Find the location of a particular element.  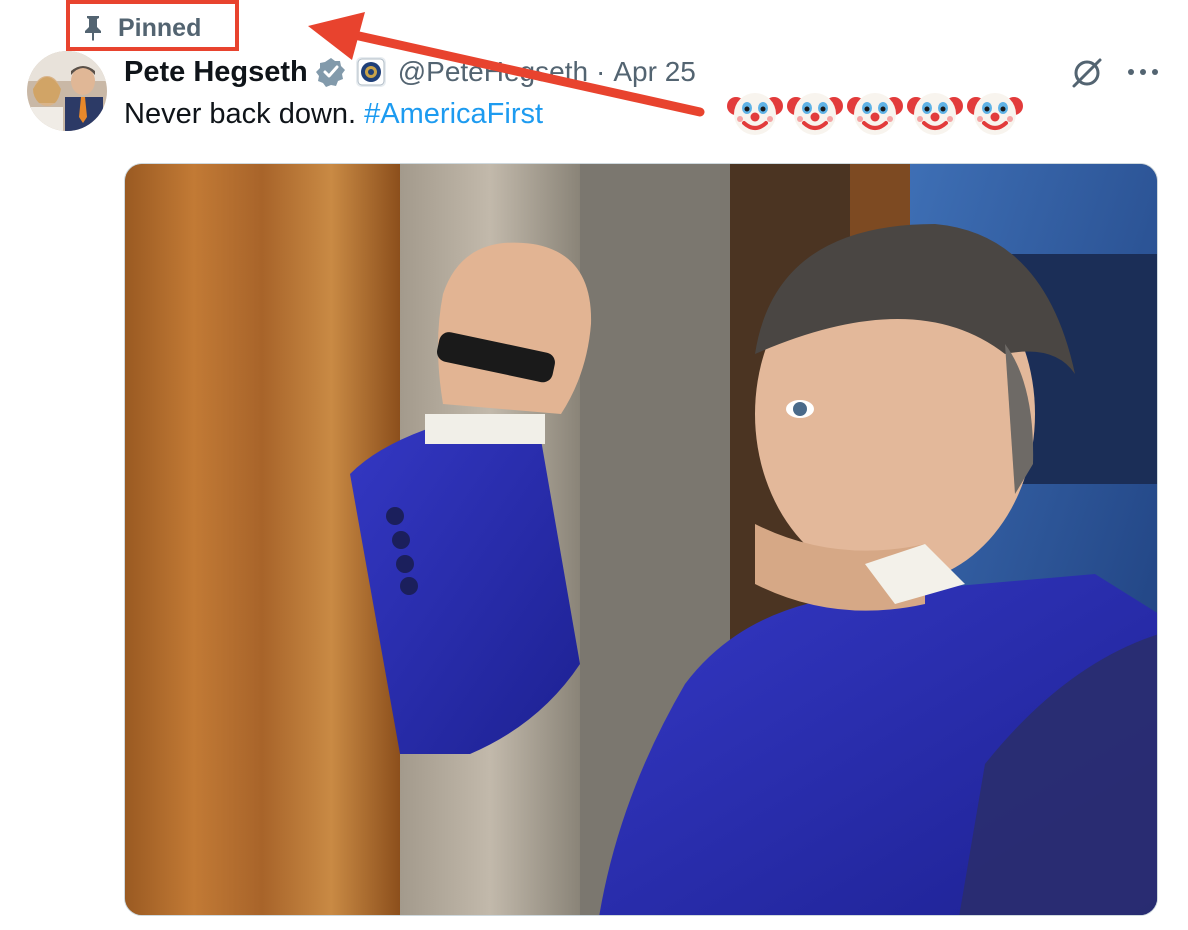

tweet-text: Never back down. #AmericaFirst is located at coordinates (333, 114).